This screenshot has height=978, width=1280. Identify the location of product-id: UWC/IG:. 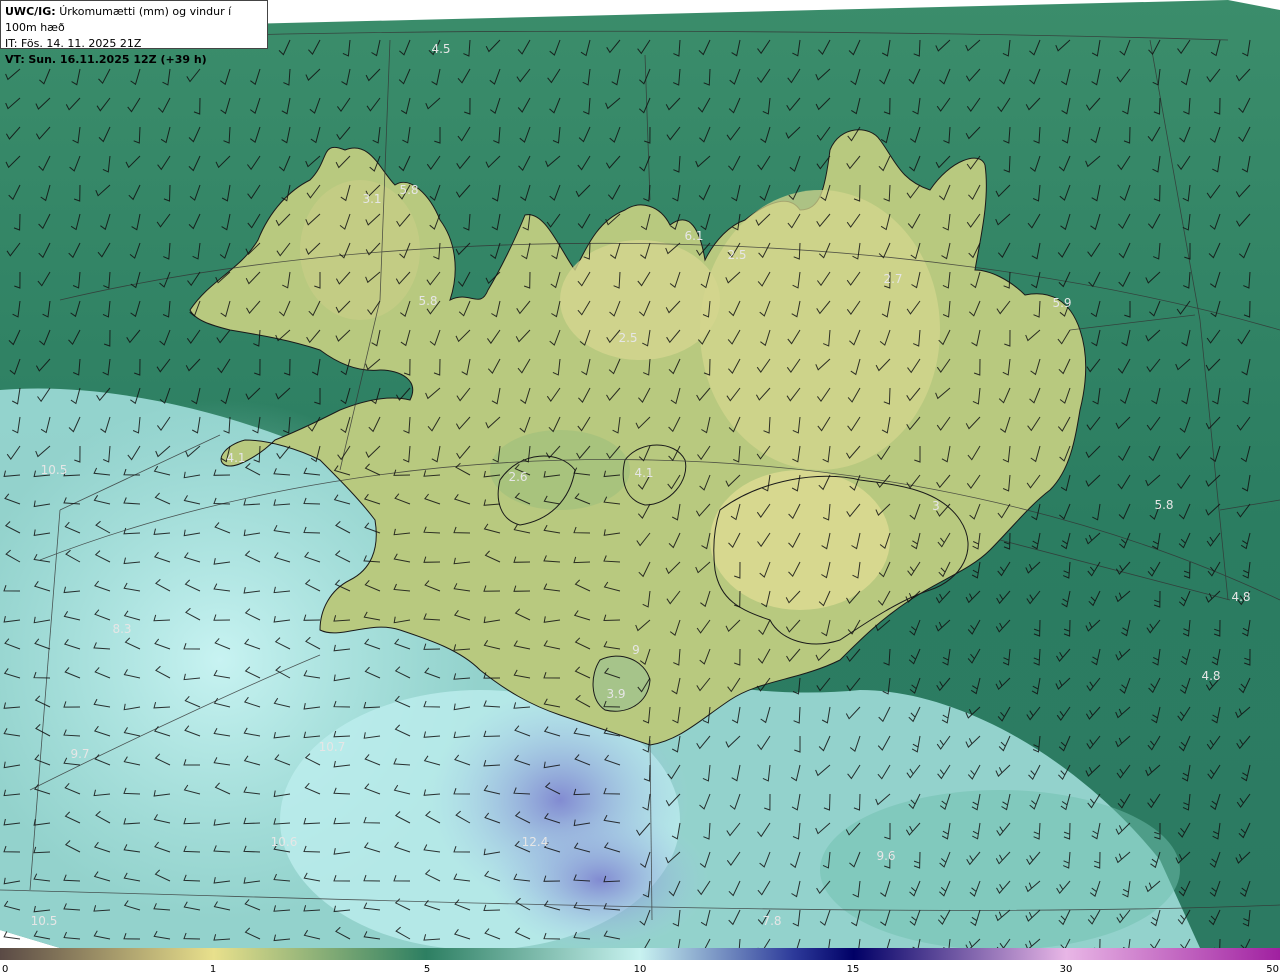
(30, 11).